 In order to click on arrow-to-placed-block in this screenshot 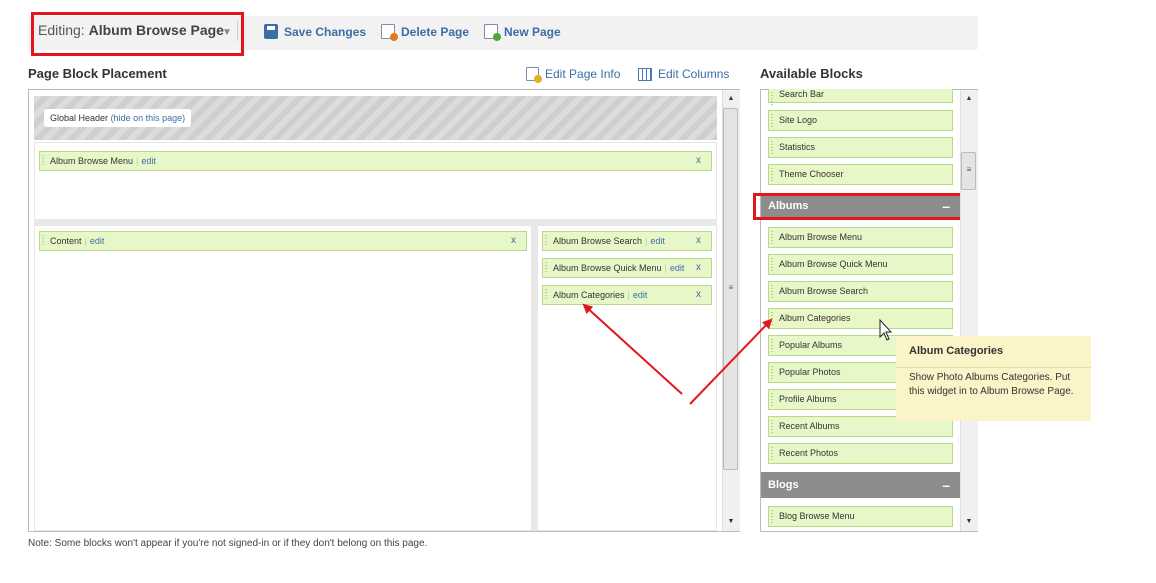, I will do `click(632, 349)`.